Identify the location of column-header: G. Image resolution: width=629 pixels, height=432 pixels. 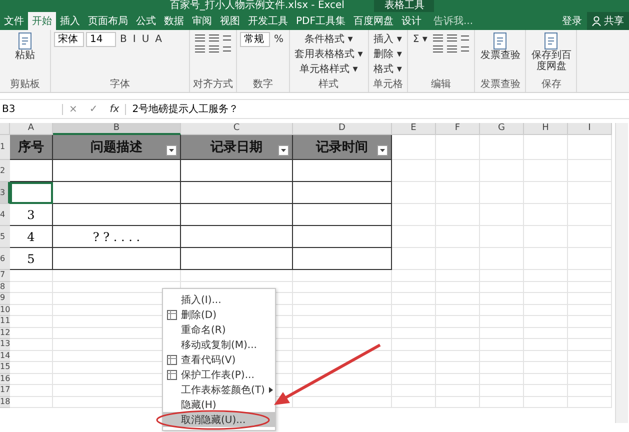
(502, 129).